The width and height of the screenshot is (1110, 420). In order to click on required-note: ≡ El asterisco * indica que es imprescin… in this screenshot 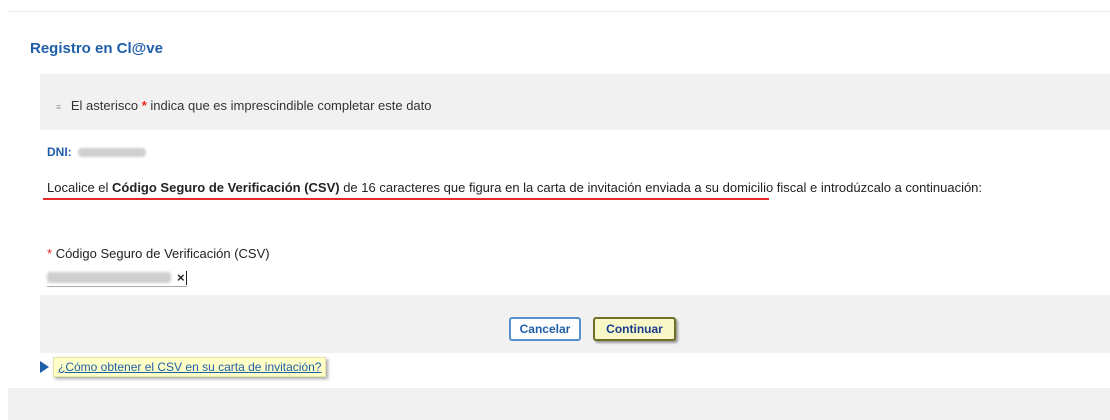, I will do `click(244, 105)`.